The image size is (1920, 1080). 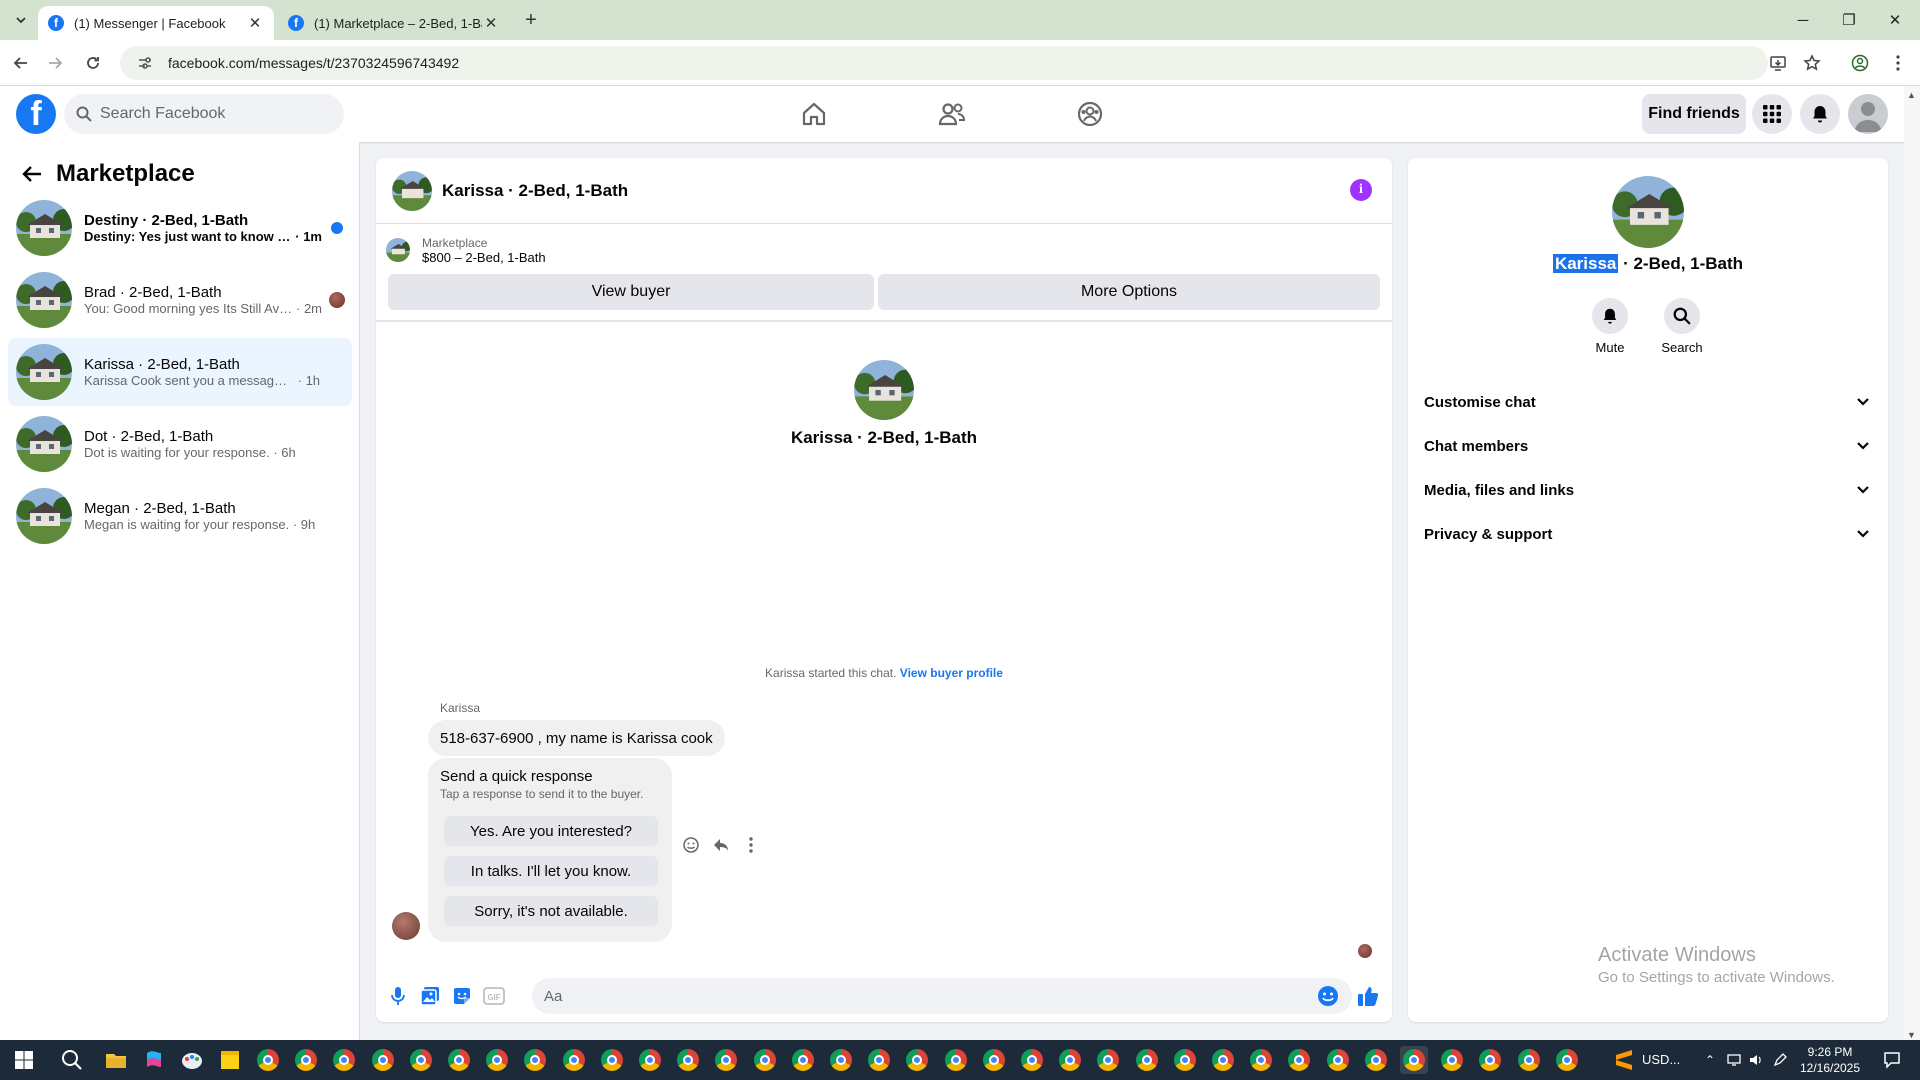 I want to click on message-bubble: 518-637-6900 , my name is Karissa cook, so click(x=576, y=738).